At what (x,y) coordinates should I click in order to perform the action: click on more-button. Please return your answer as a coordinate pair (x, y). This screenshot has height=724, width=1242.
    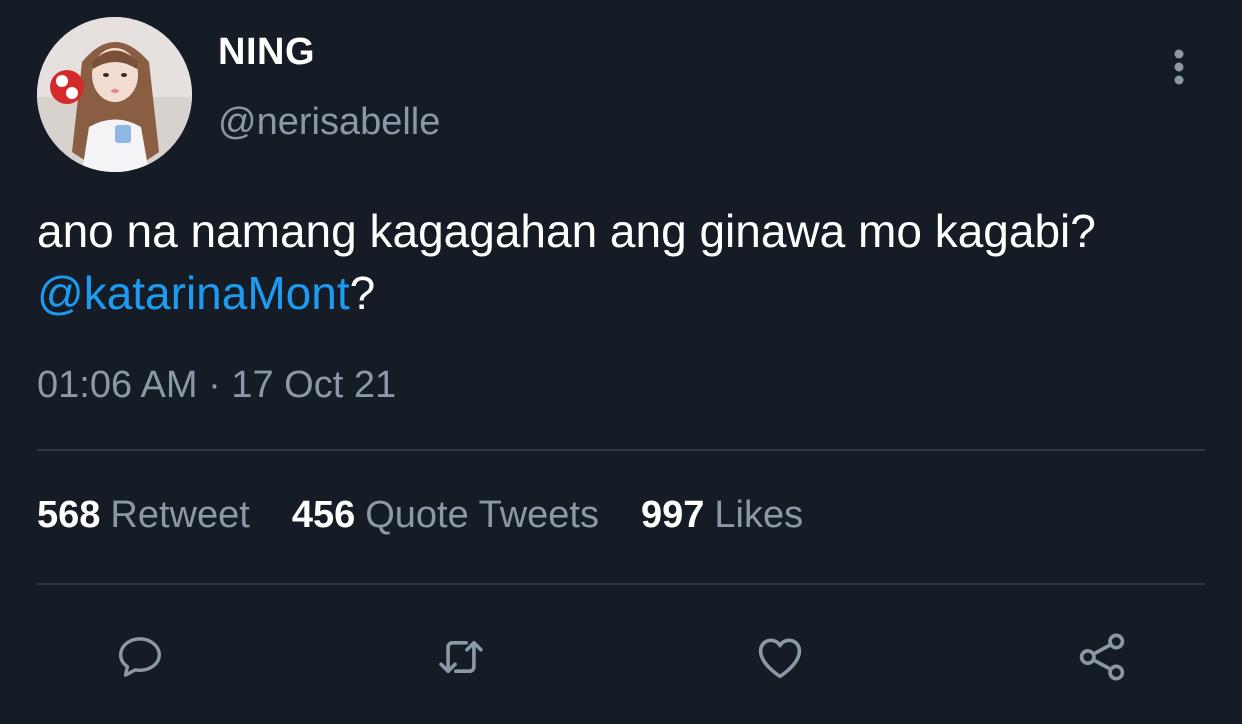
    Looking at the image, I should click on (1179, 67).